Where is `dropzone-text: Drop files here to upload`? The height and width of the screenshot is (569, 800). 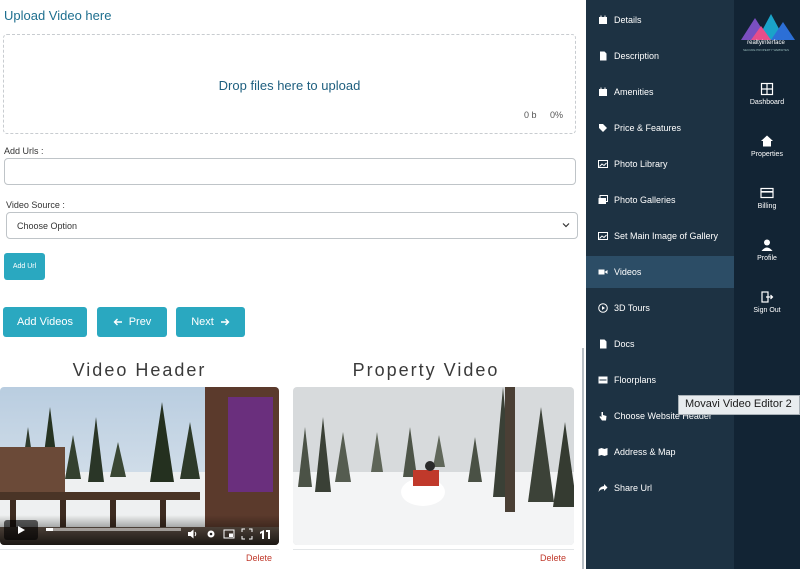
dropzone-text: Drop files here to upload is located at coordinates (289, 85).